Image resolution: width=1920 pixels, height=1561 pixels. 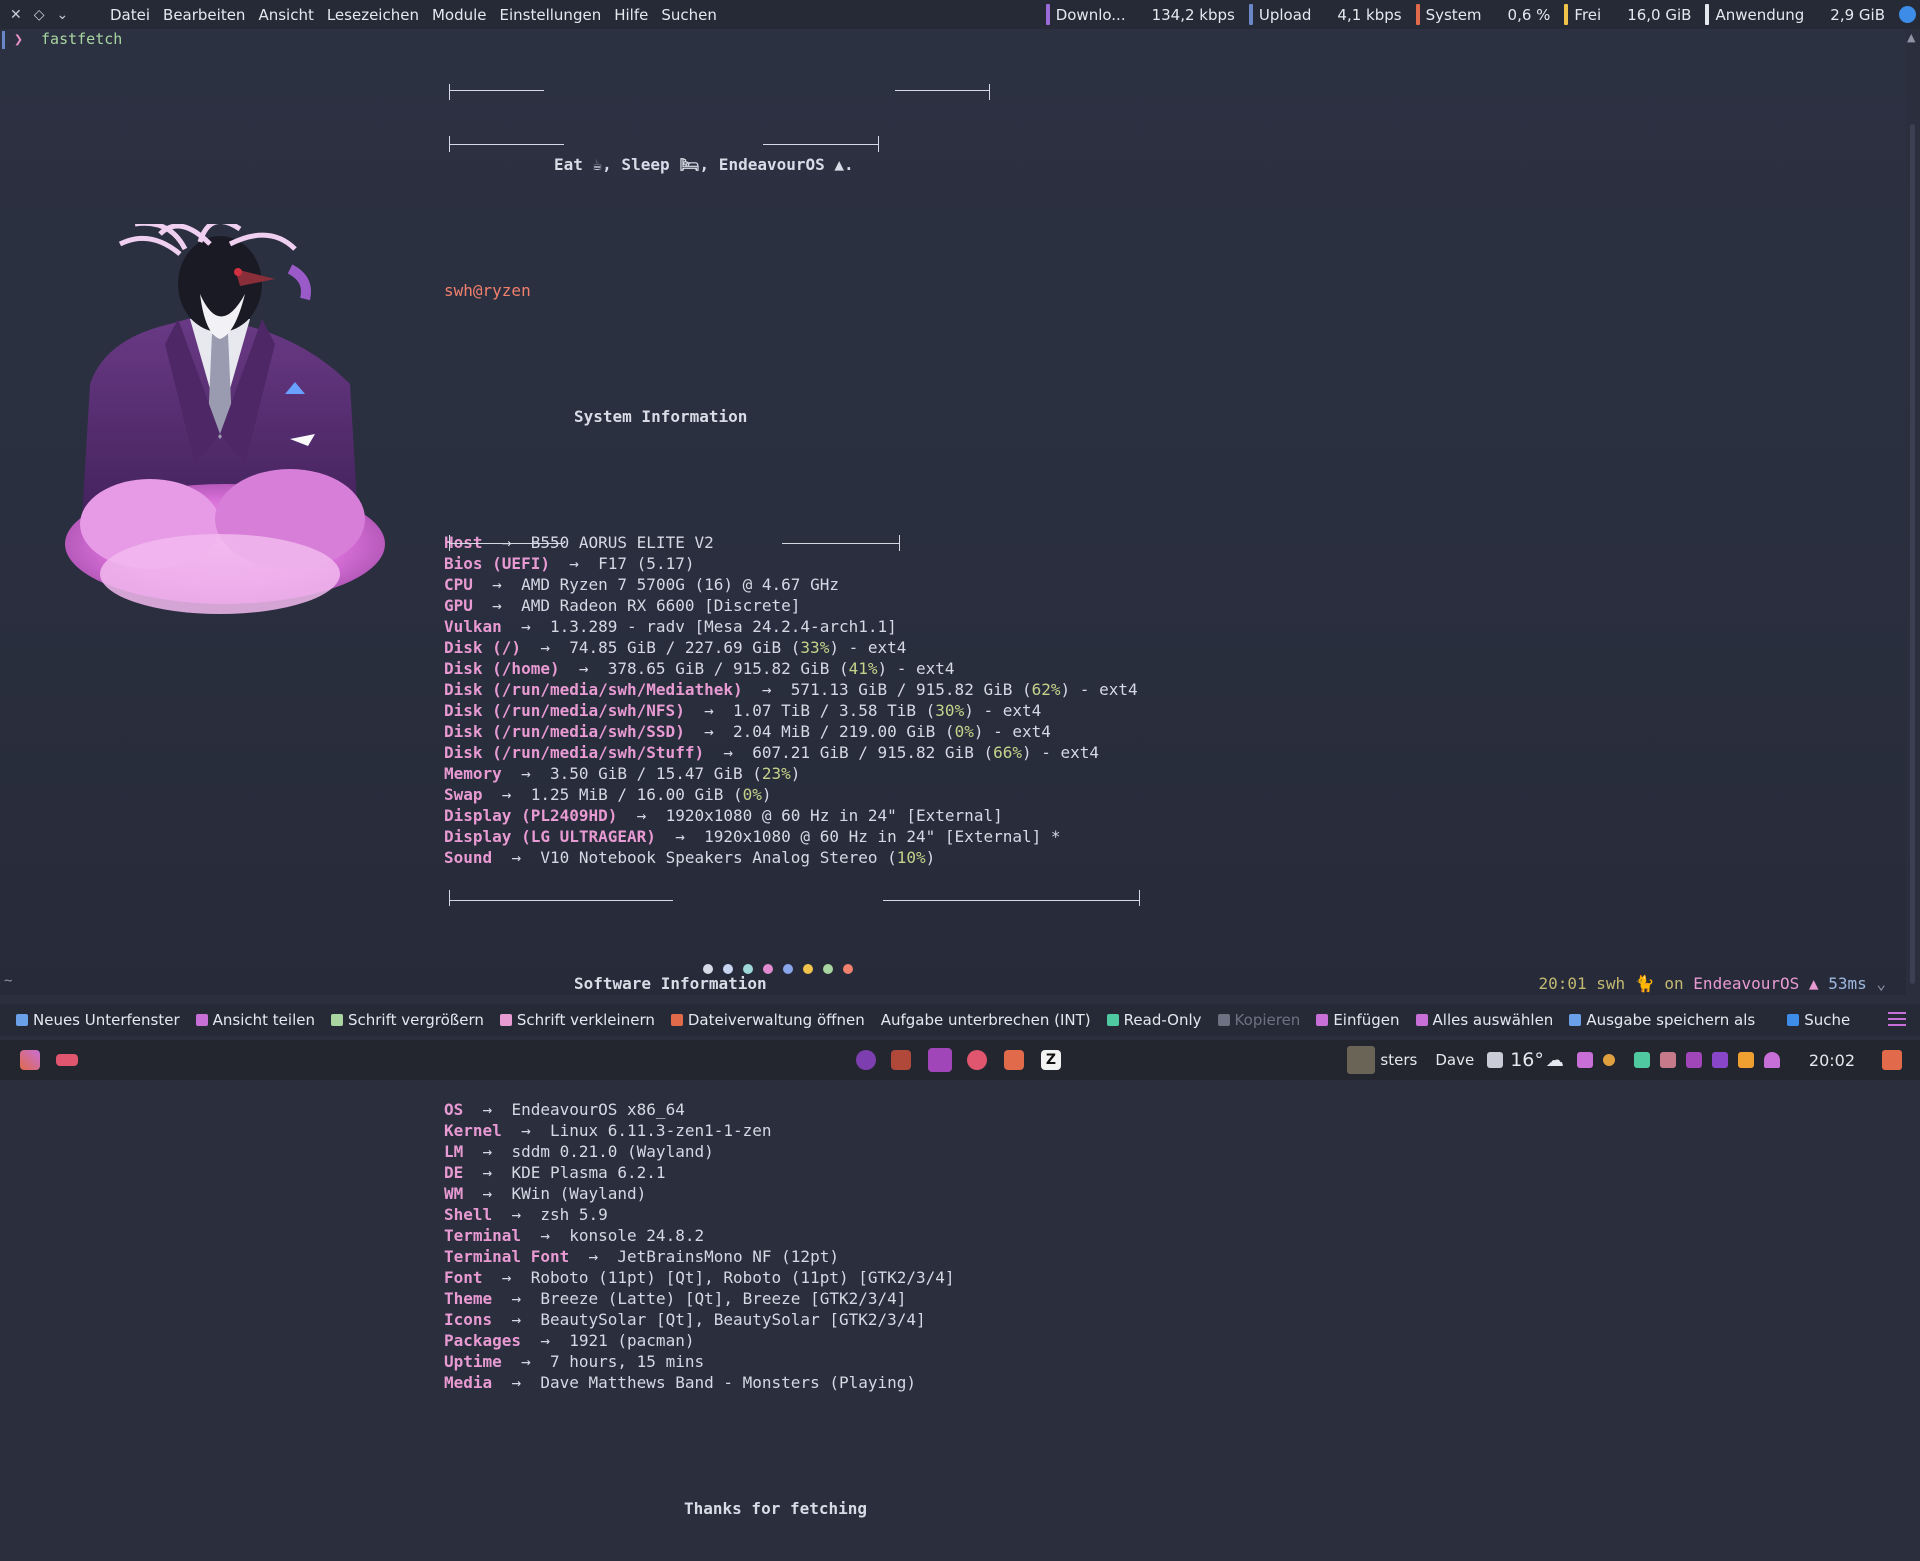 I want to click on info-key: Terminal, so click(x=483, y=1235).